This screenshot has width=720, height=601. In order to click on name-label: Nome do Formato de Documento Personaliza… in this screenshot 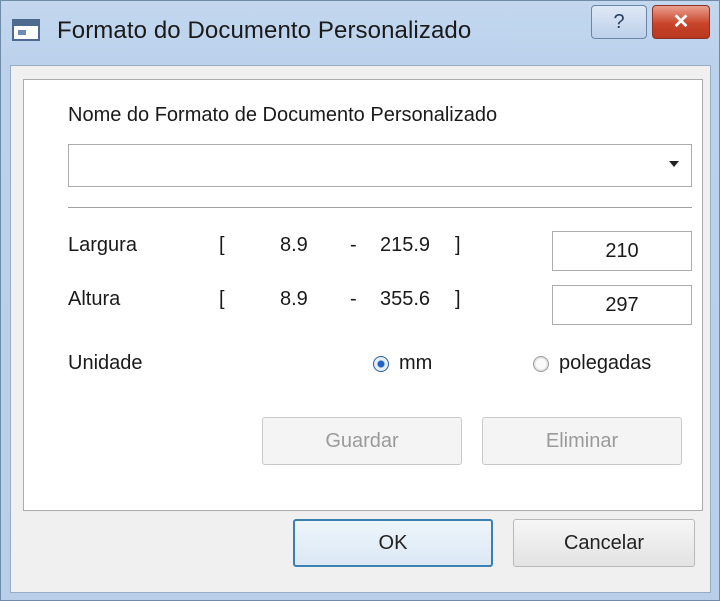, I will do `click(283, 115)`.